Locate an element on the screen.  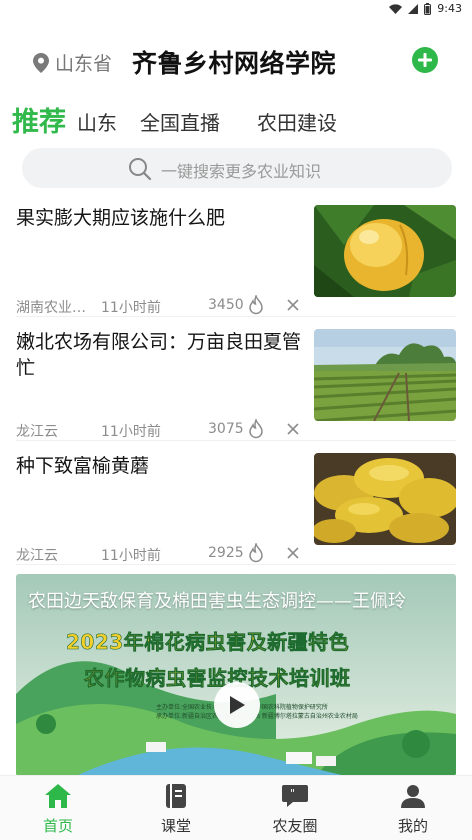
category-tabs: 推荐 山东 全国直播 农田建设 is located at coordinates (236, 120).